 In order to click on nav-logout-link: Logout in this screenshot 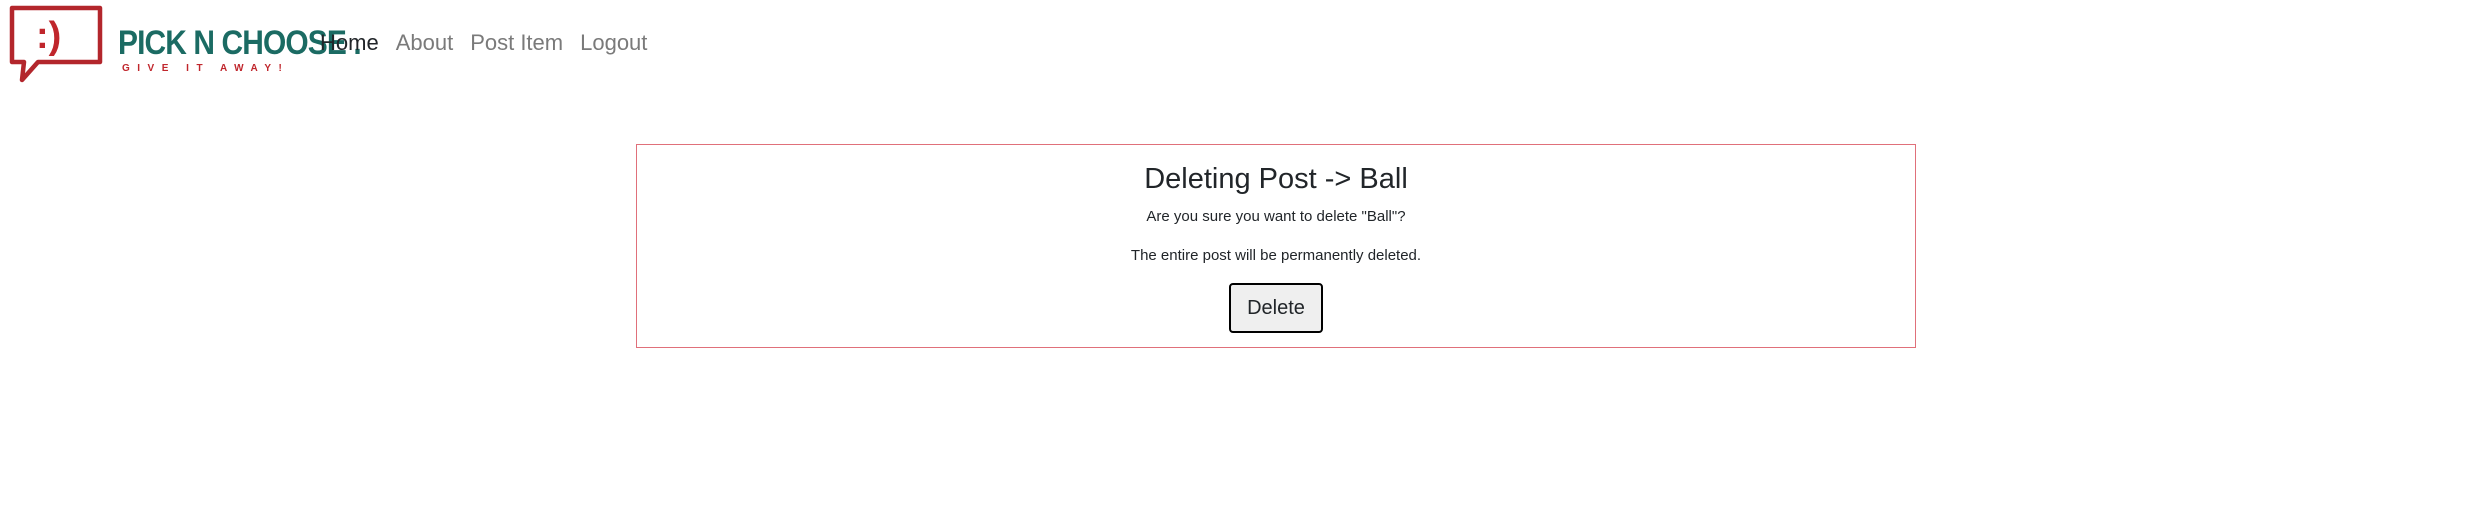, I will do `click(613, 43)`.